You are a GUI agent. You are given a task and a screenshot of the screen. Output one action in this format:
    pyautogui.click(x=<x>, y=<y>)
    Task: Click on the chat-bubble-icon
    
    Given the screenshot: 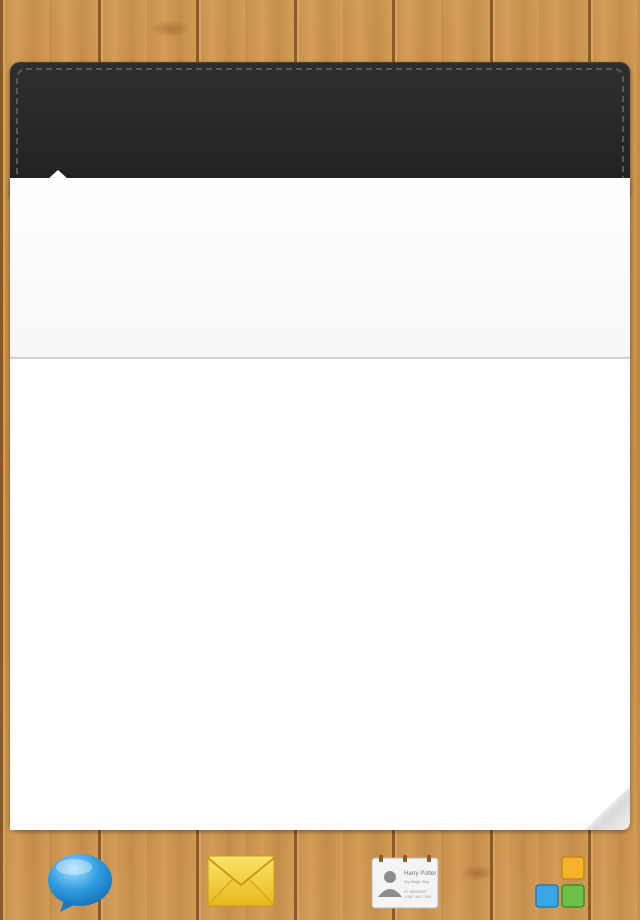 What is the action you would take?
    pyautogui.click(x=80, y=882)
    